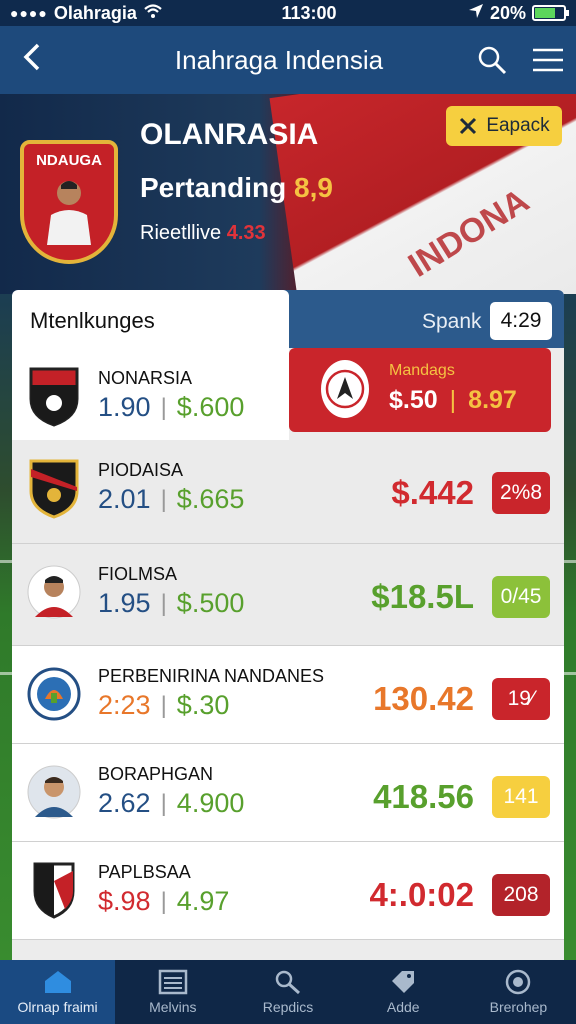 This screenshot has width=576, height=1024. What do you see at coordinates (518, 982) in the screenshot?
I see `ball-icon` at bounding box center [518, 982].